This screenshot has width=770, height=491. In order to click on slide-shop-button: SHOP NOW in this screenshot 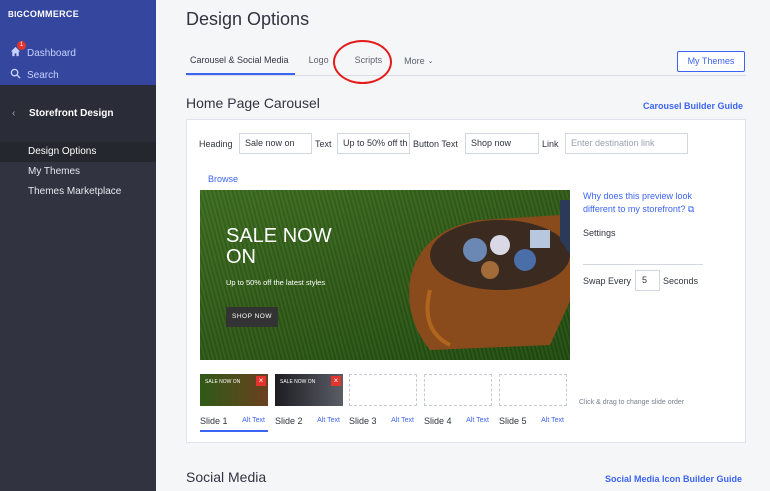, I will do `click(252, 317)`.